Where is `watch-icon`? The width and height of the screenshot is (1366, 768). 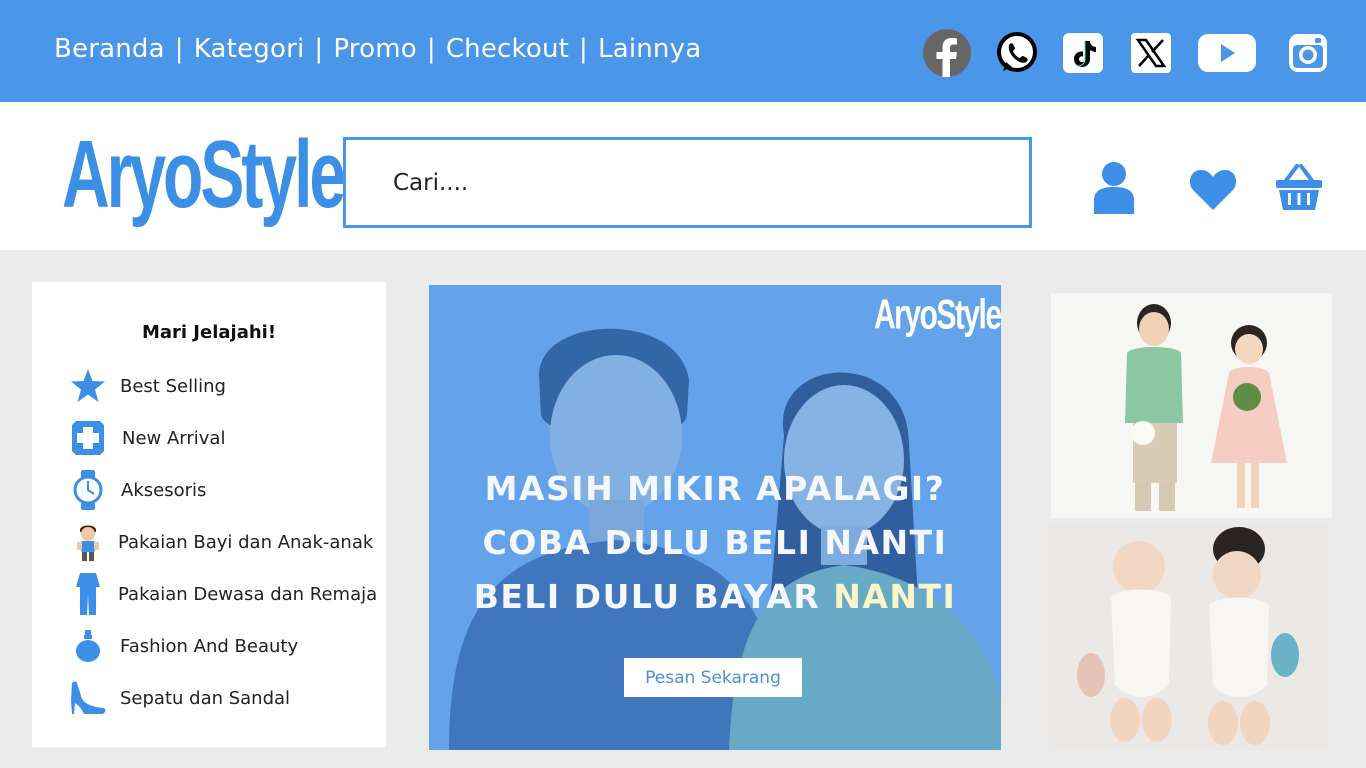 watch-icon is located at coordinates (88, 490).